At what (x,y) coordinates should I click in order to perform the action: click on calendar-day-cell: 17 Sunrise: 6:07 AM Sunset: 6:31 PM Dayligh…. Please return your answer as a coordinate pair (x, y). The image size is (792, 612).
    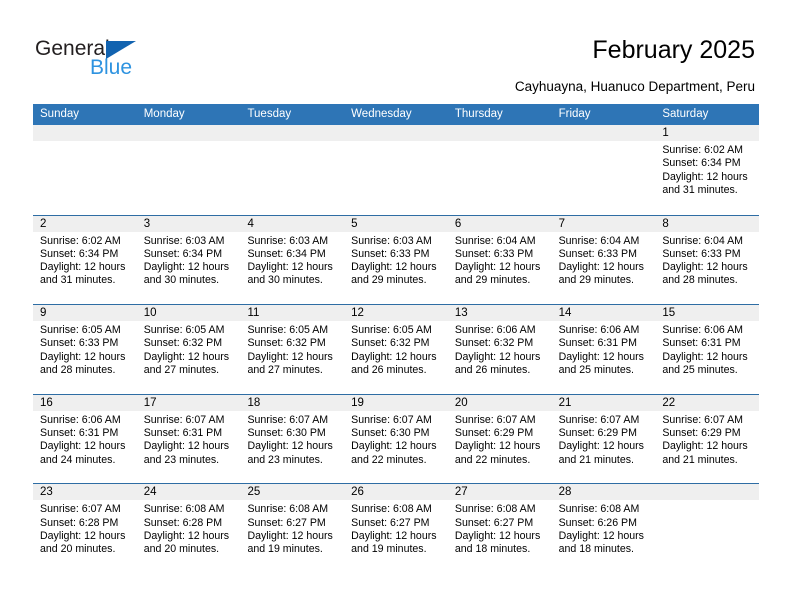
    Looking at the image, I should click on (188, 439).